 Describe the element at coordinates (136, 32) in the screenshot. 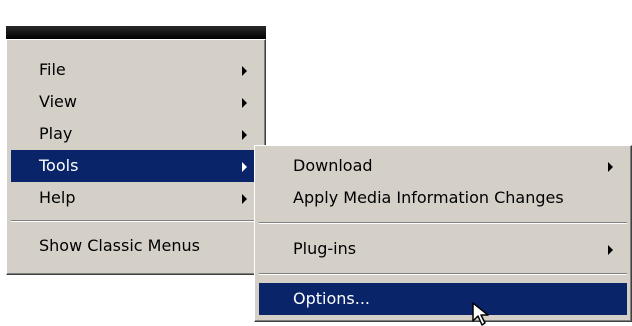

I see `window-title-bar` at that location.